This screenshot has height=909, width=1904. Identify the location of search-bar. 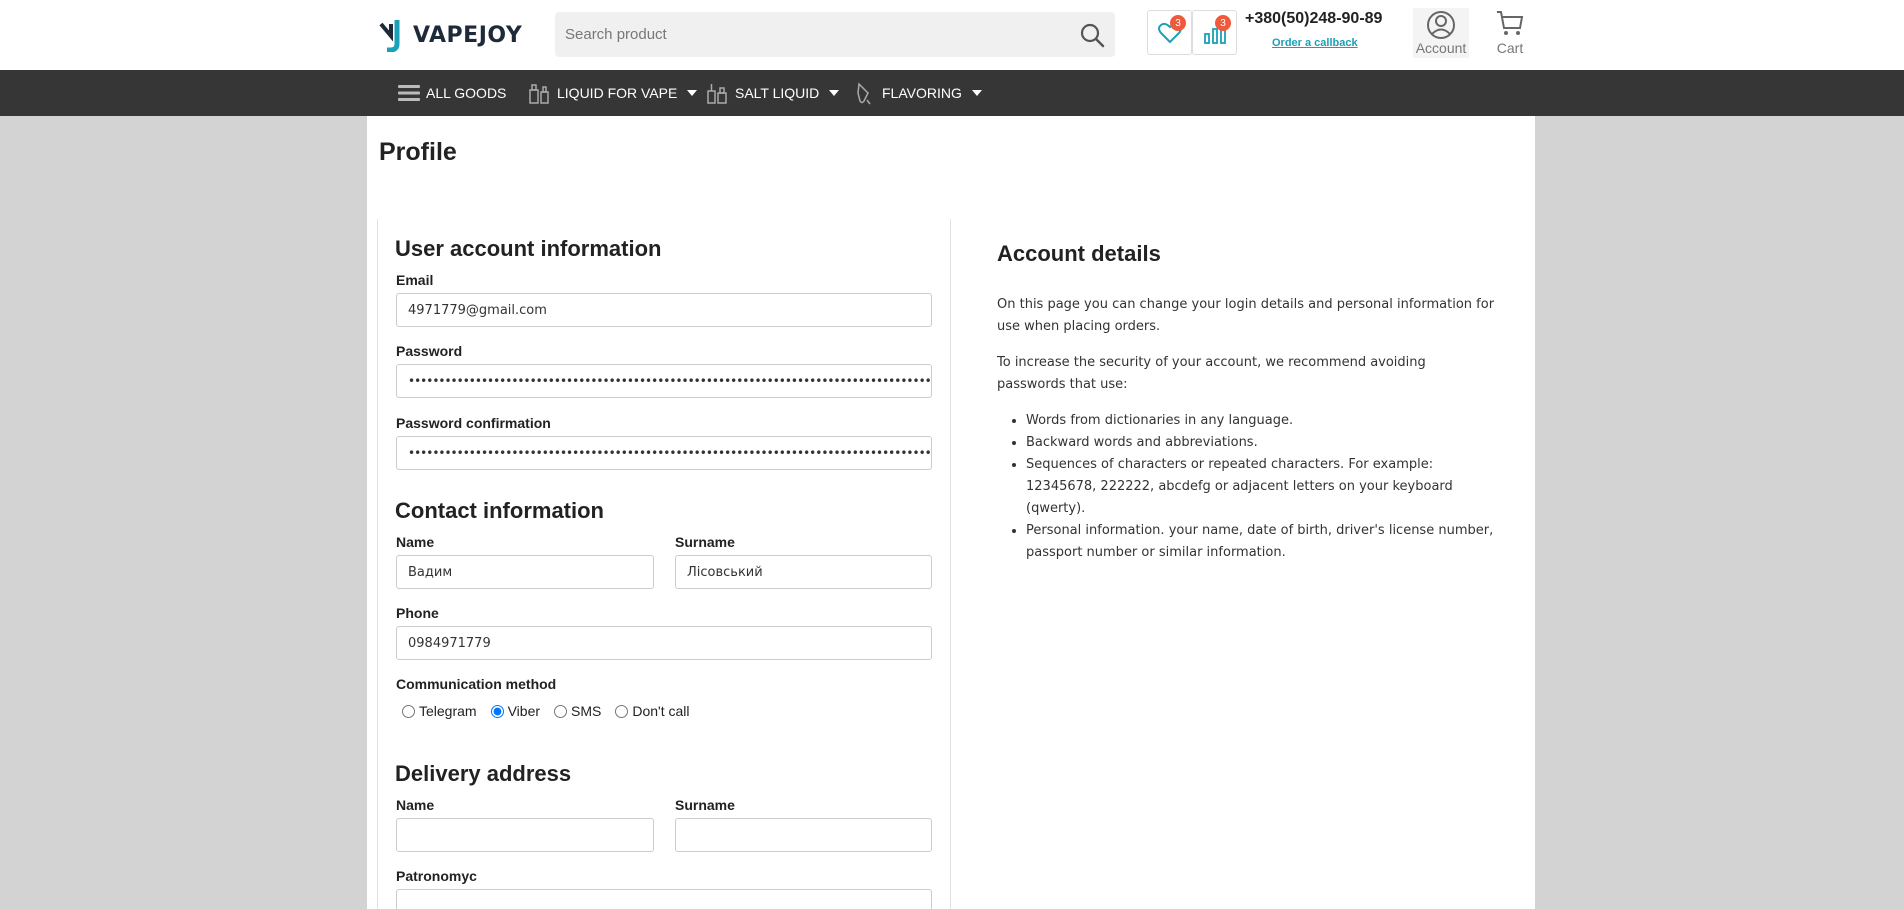
(835, 34).